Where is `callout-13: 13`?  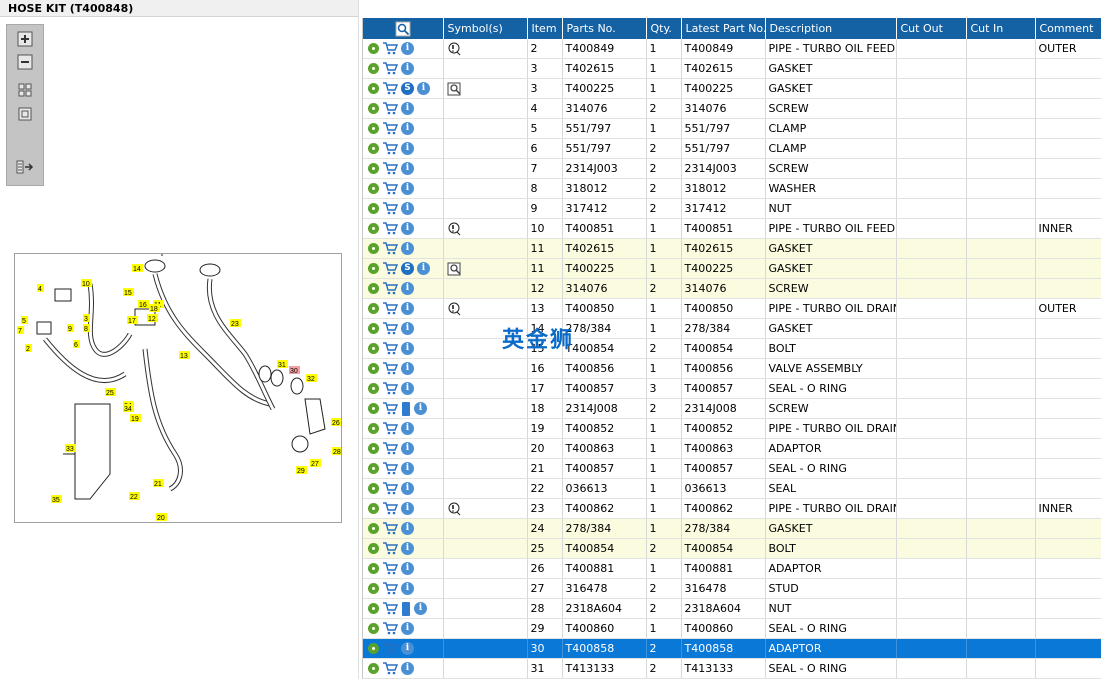 callout-13: 13 is located at coordinates (184, 355).